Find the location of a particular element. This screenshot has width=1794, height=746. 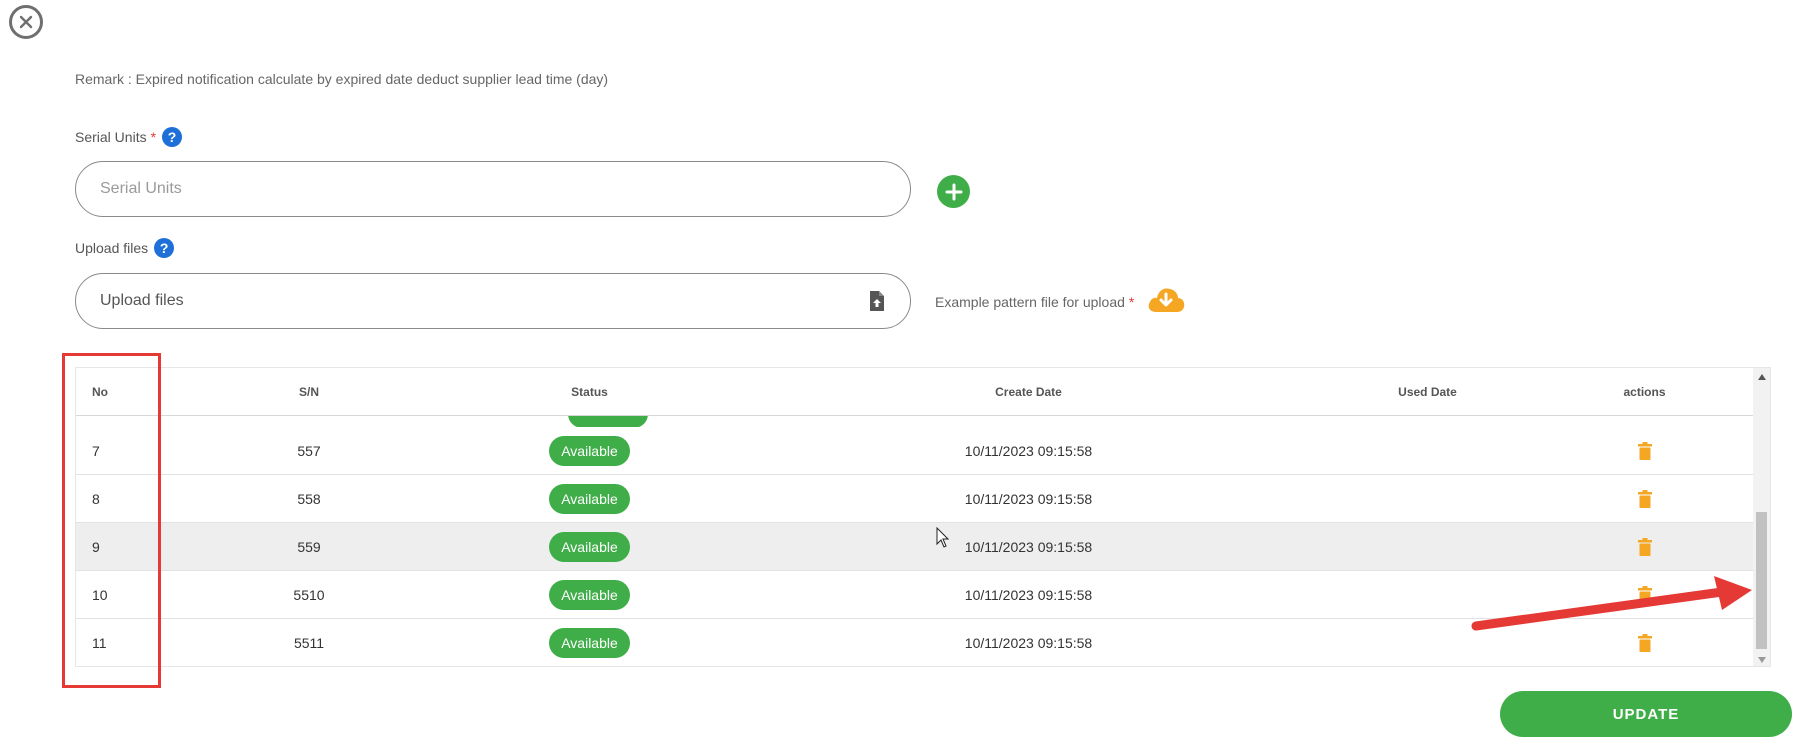

add-serial-button is located at coordinates (953, 191).